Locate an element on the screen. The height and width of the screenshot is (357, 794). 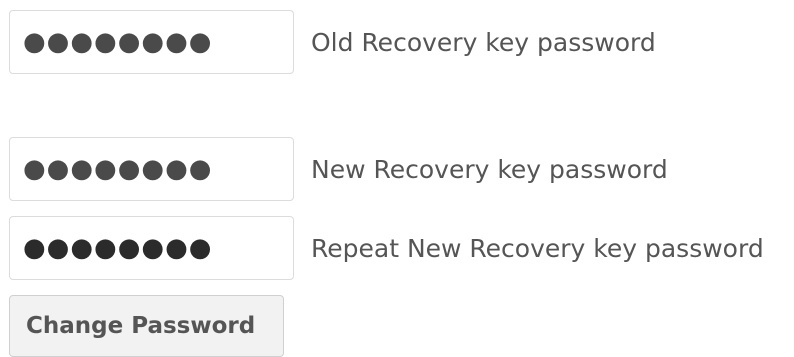
old-password-input: ●●●●●●●● is located at coordinates (151, 42).